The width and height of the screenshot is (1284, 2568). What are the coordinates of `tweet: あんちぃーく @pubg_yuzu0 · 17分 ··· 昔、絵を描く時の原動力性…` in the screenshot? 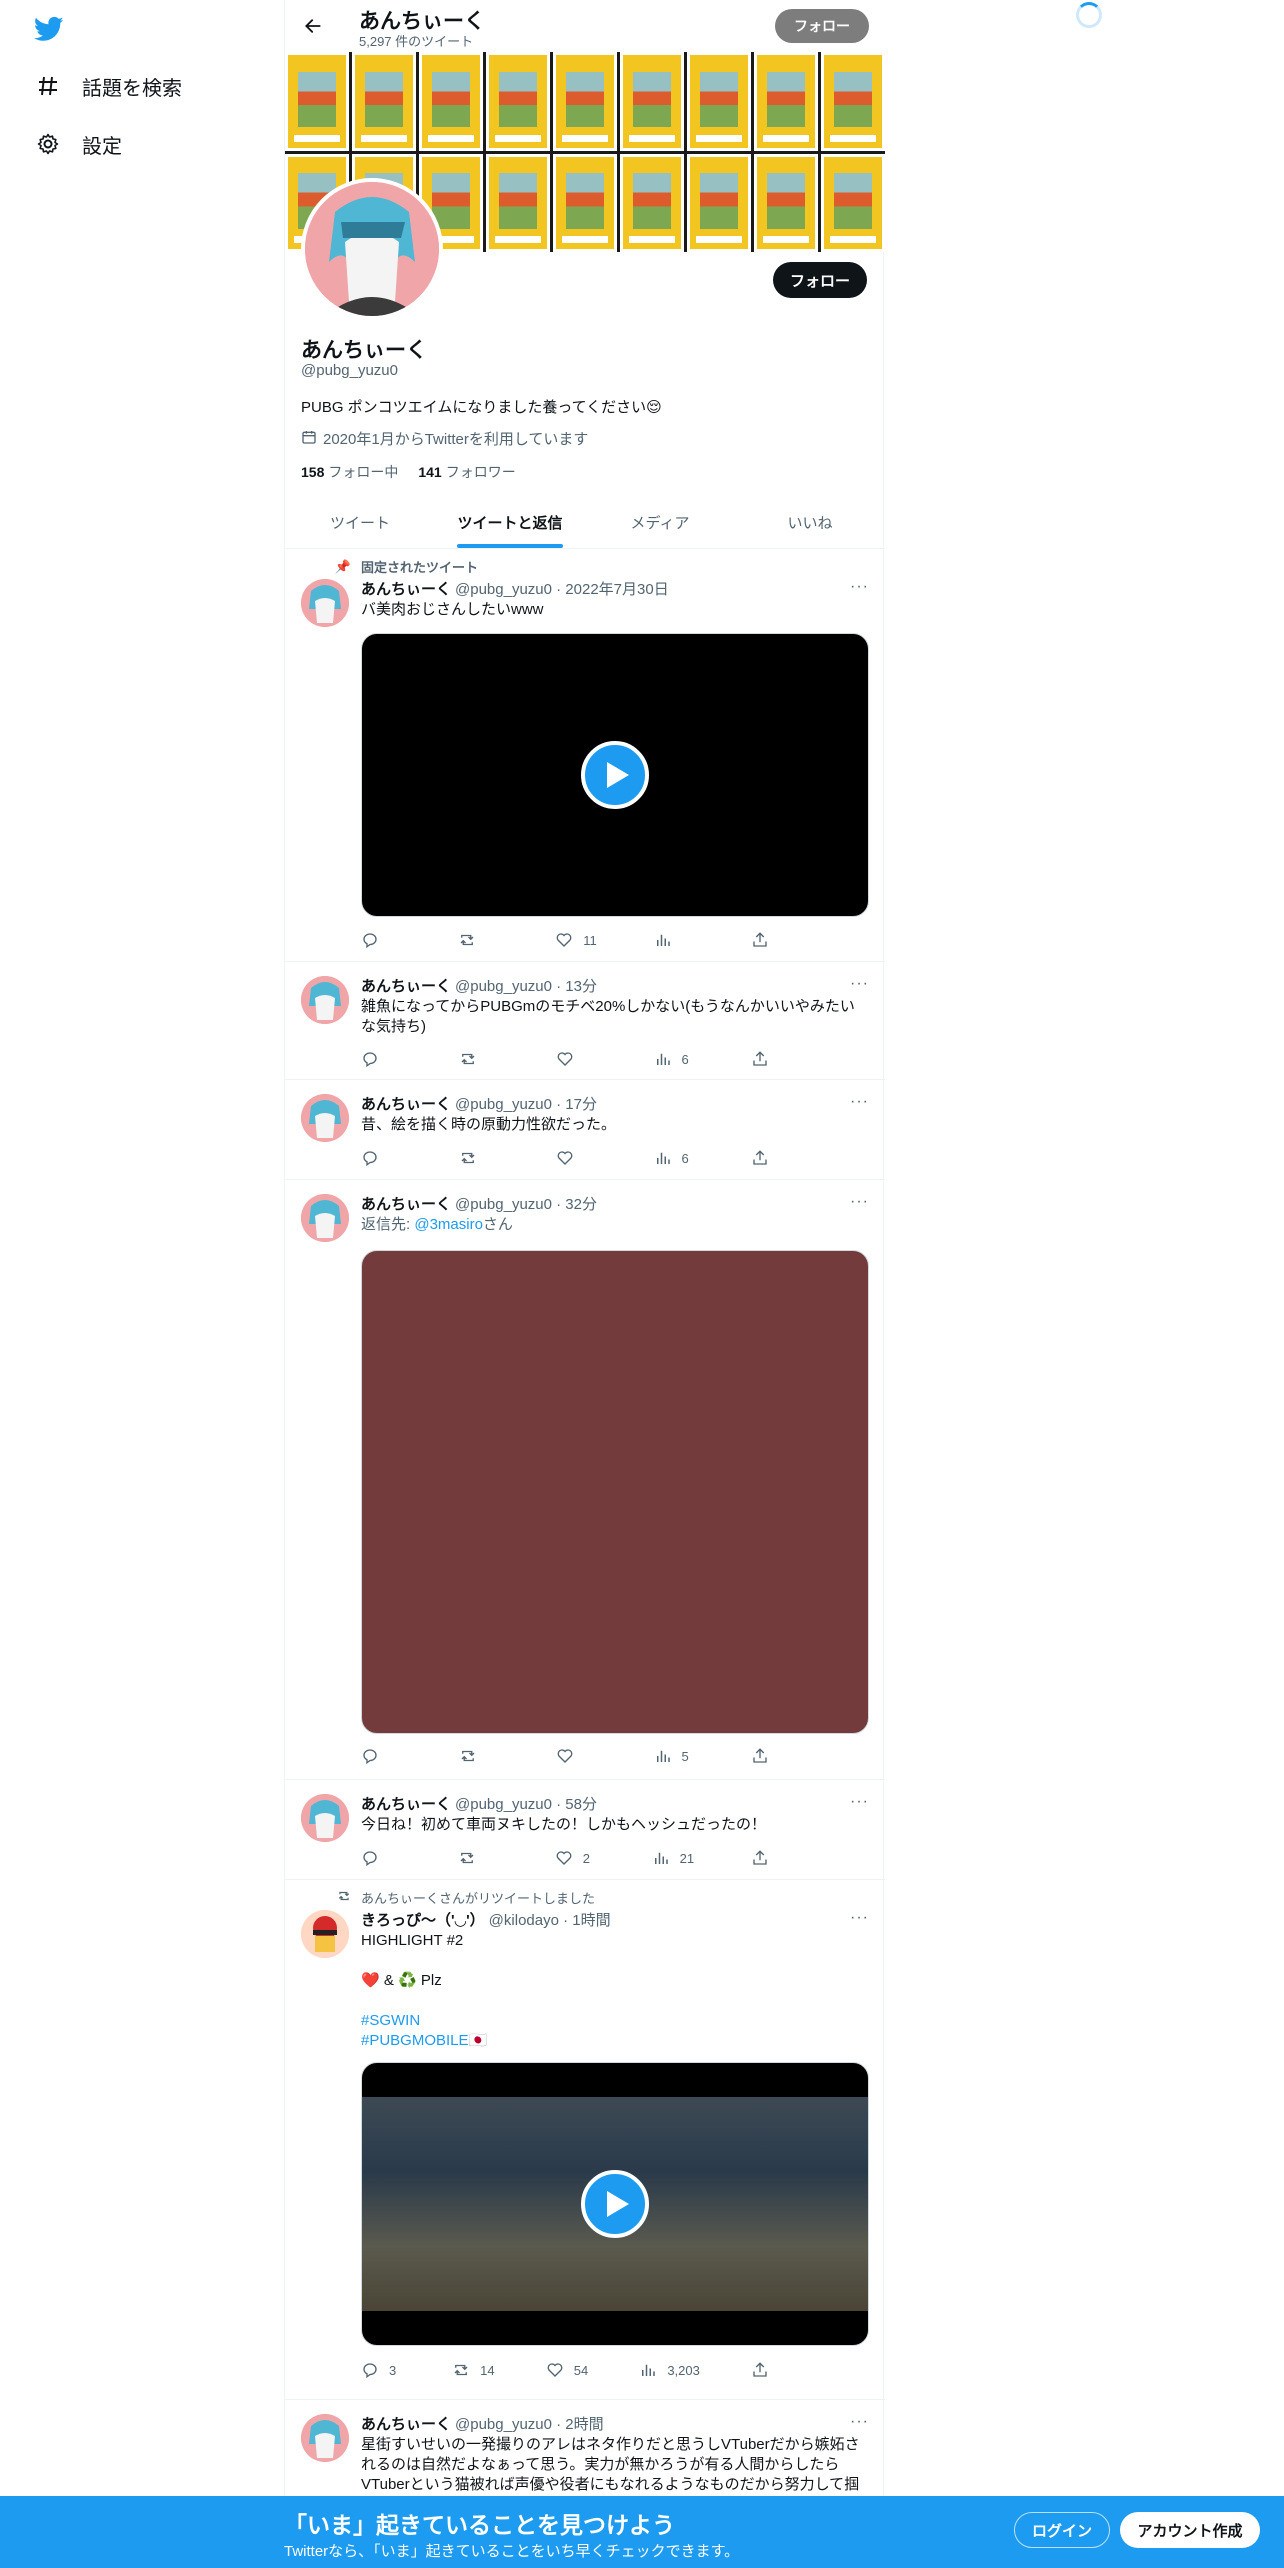 It's located at (585, 1130).